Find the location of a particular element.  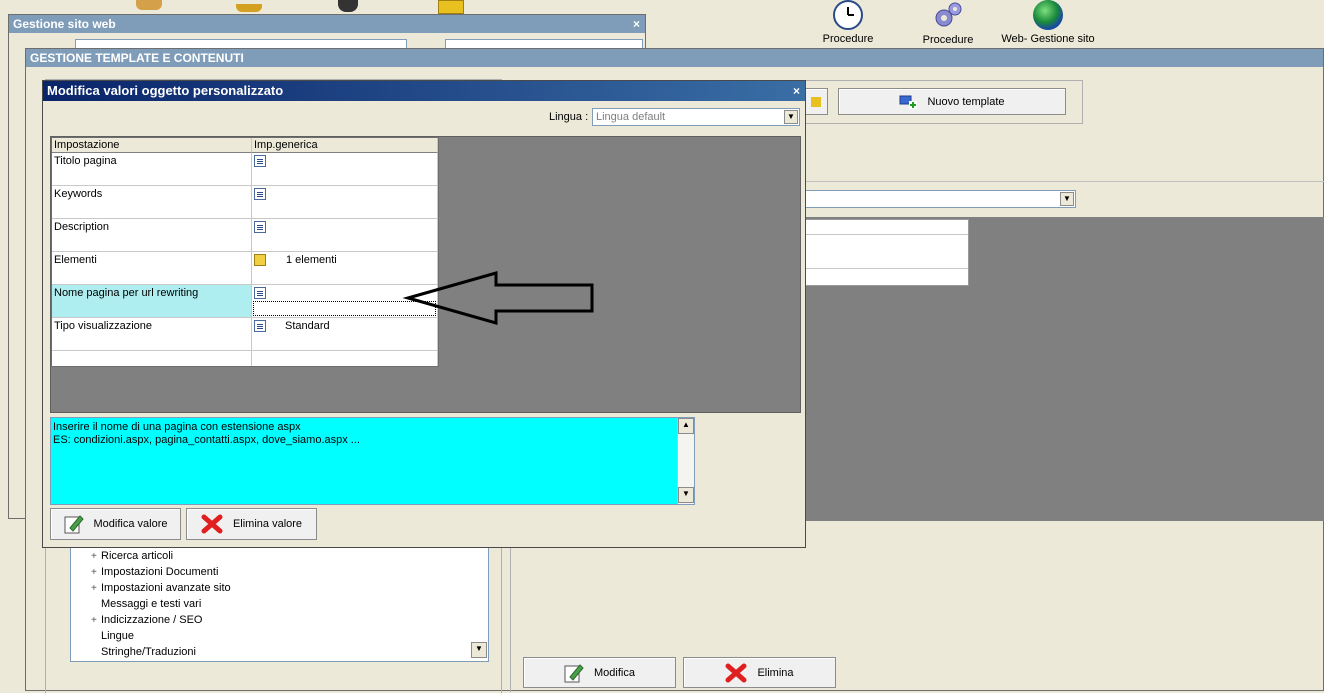

window-title: Gestione sito web × is located at coordinates (327, 24).